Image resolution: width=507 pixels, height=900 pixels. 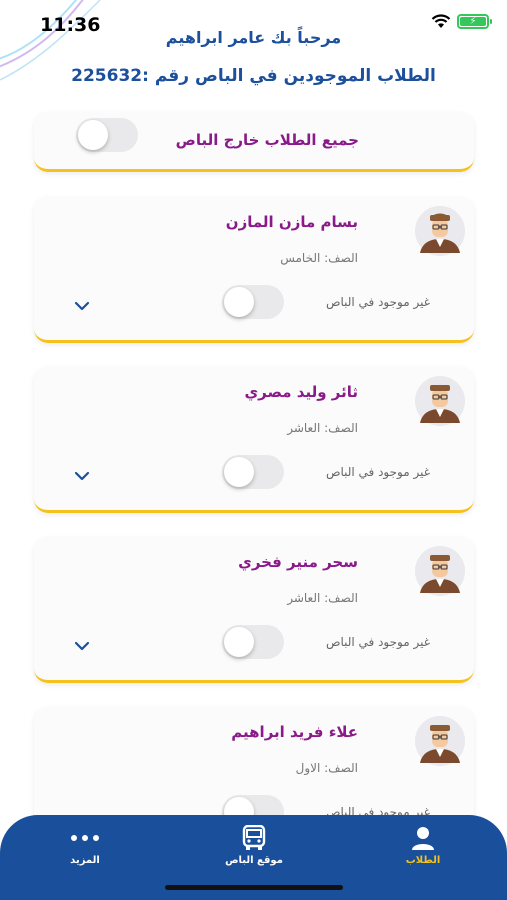 What do you see at coordinates (85, 845) in the screenshot?
I see `tab-more: المزيد` at bounding box center [85, 845].